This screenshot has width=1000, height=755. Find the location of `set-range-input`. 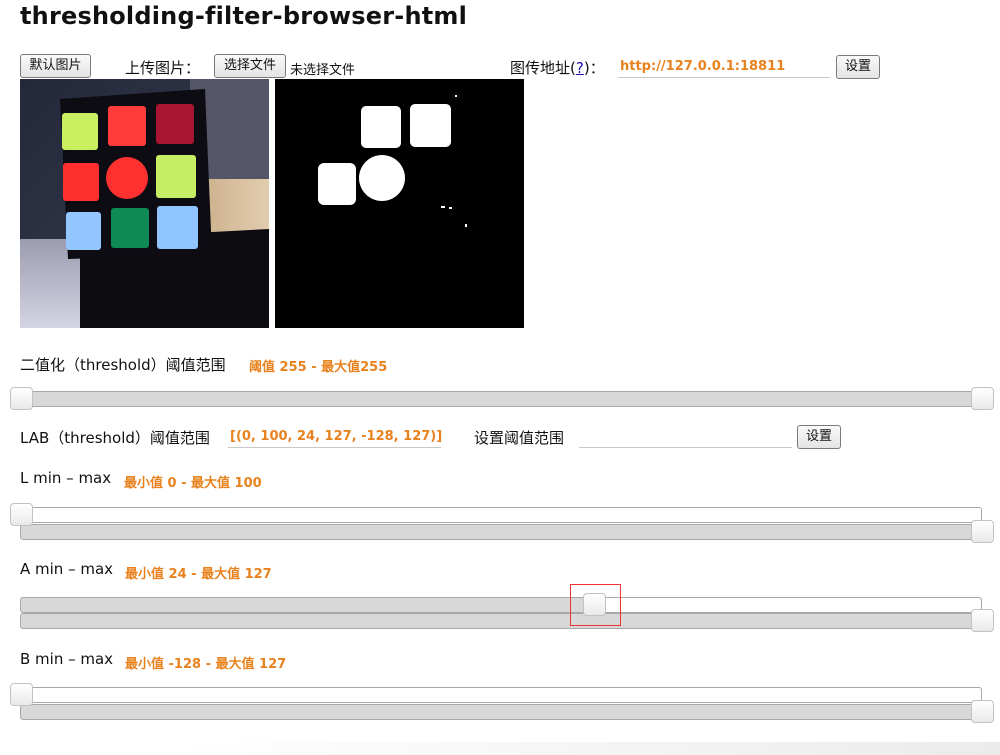

set-range-input is located at coordinates (685, 438).